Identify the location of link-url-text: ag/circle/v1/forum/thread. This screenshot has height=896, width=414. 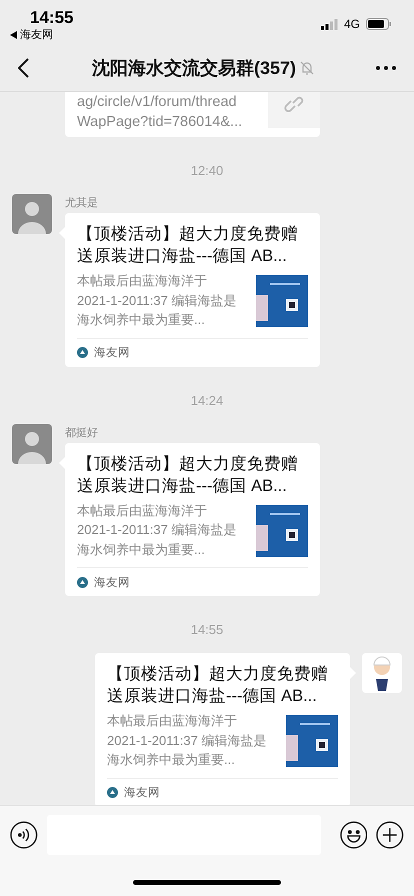
(157, 102).